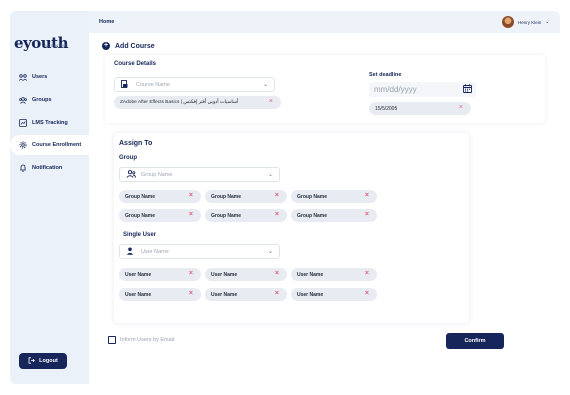 This screenshot has height=395, width=570. I want to click on selected-date-chip: 15/5/2005 ×, so click(420, 108).